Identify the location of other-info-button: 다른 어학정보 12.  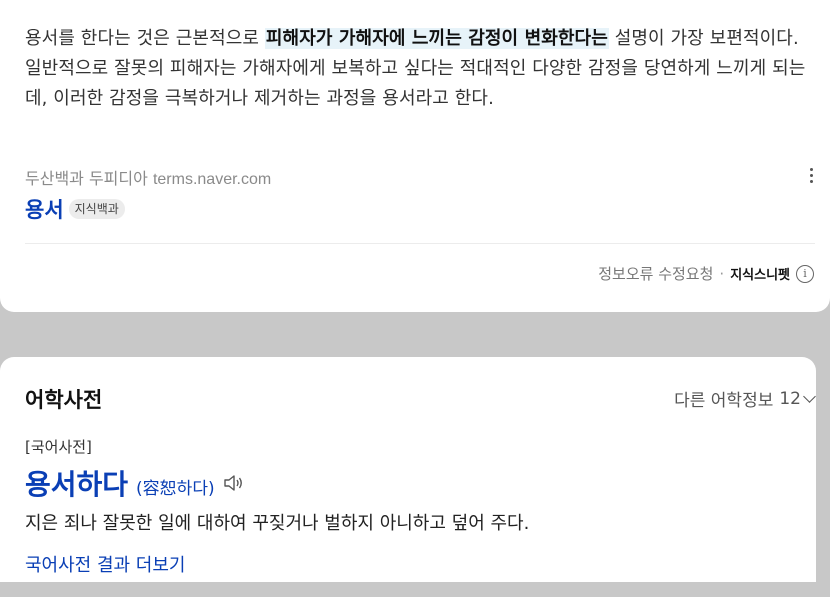
(745, 398).